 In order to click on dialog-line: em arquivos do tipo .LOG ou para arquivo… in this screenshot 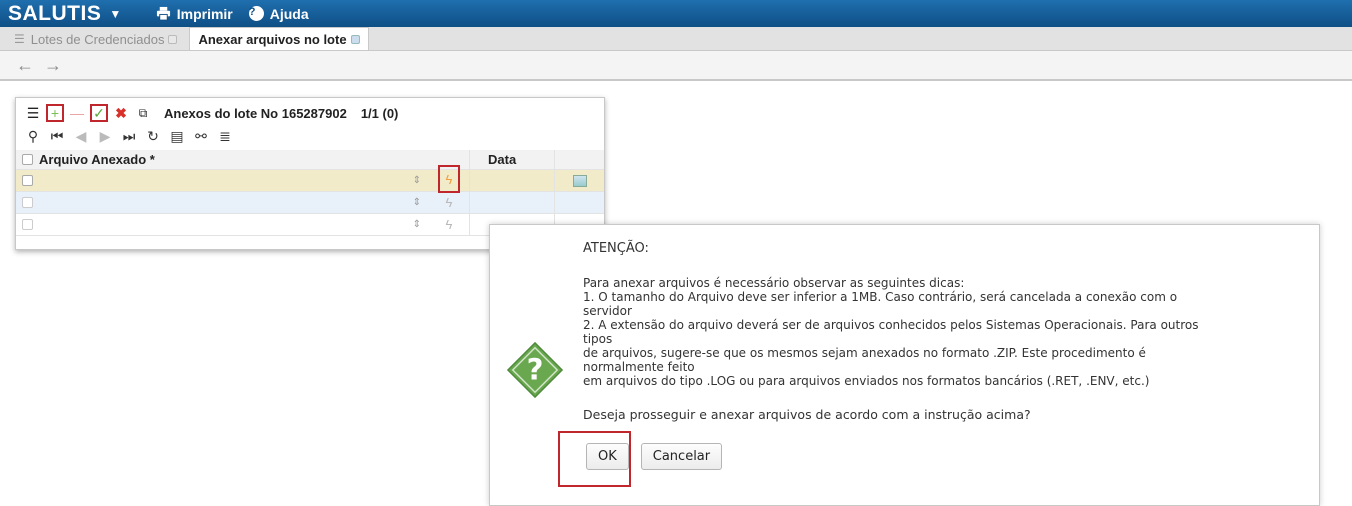, I will do `click(866, 381)`.